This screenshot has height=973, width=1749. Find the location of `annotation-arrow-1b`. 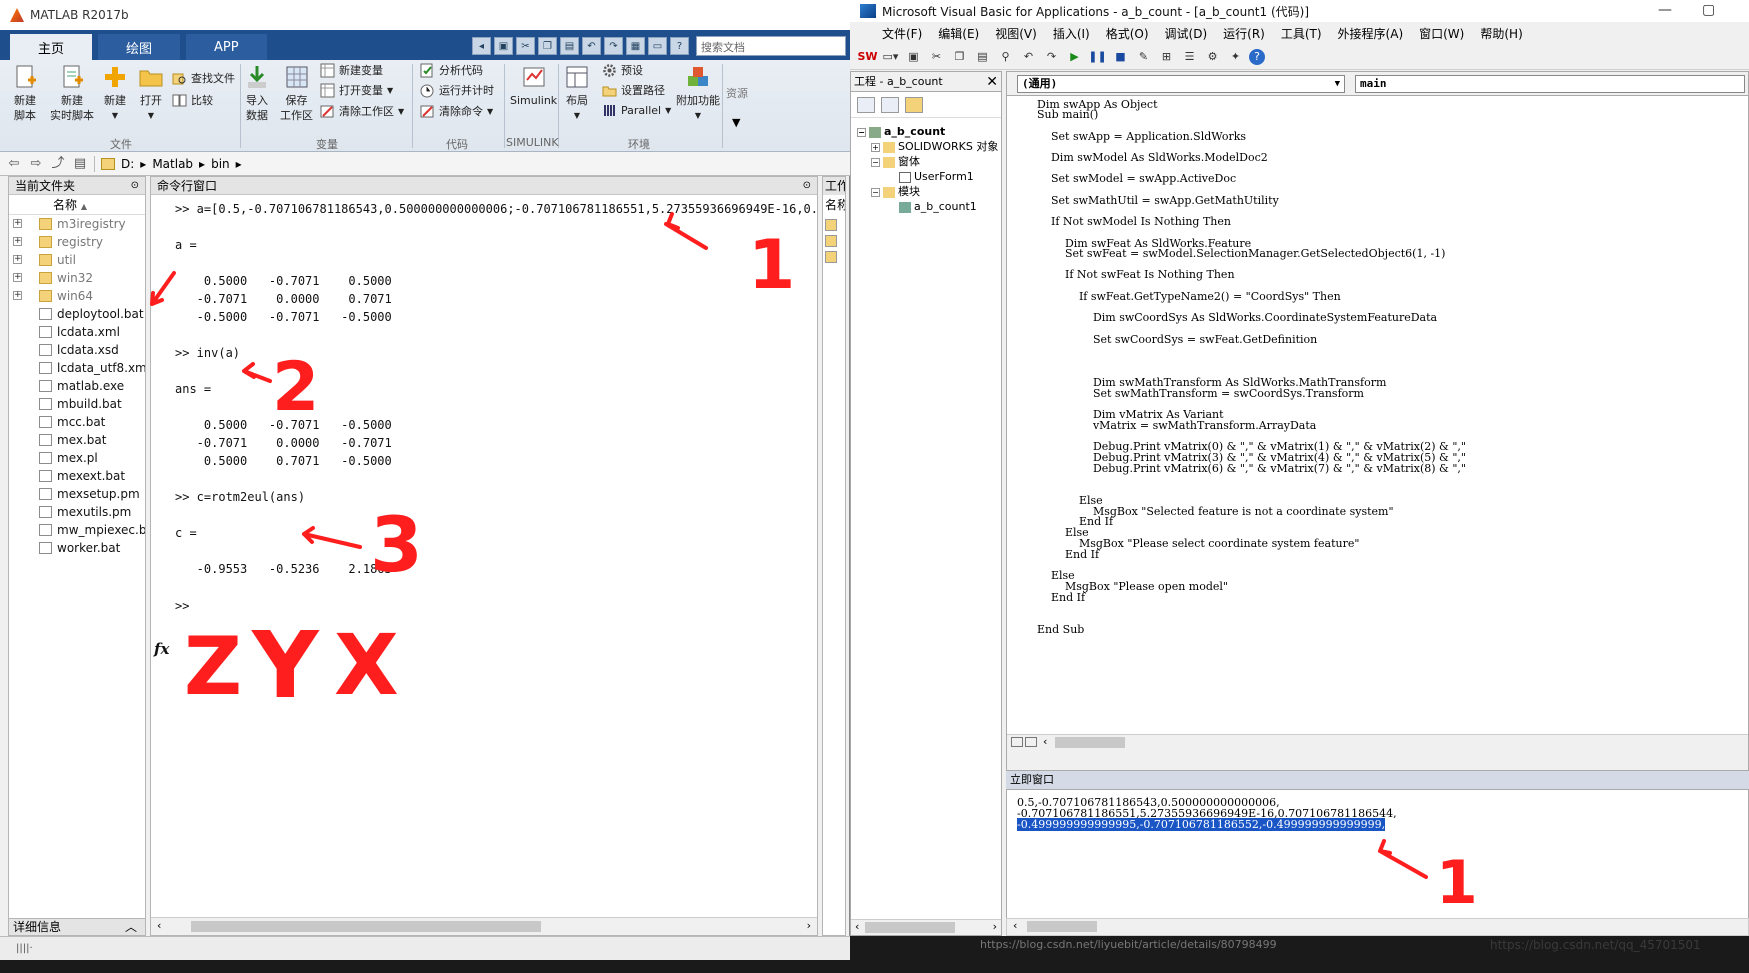

annotation-arrow-1b is located at coordinates (1403, 859).